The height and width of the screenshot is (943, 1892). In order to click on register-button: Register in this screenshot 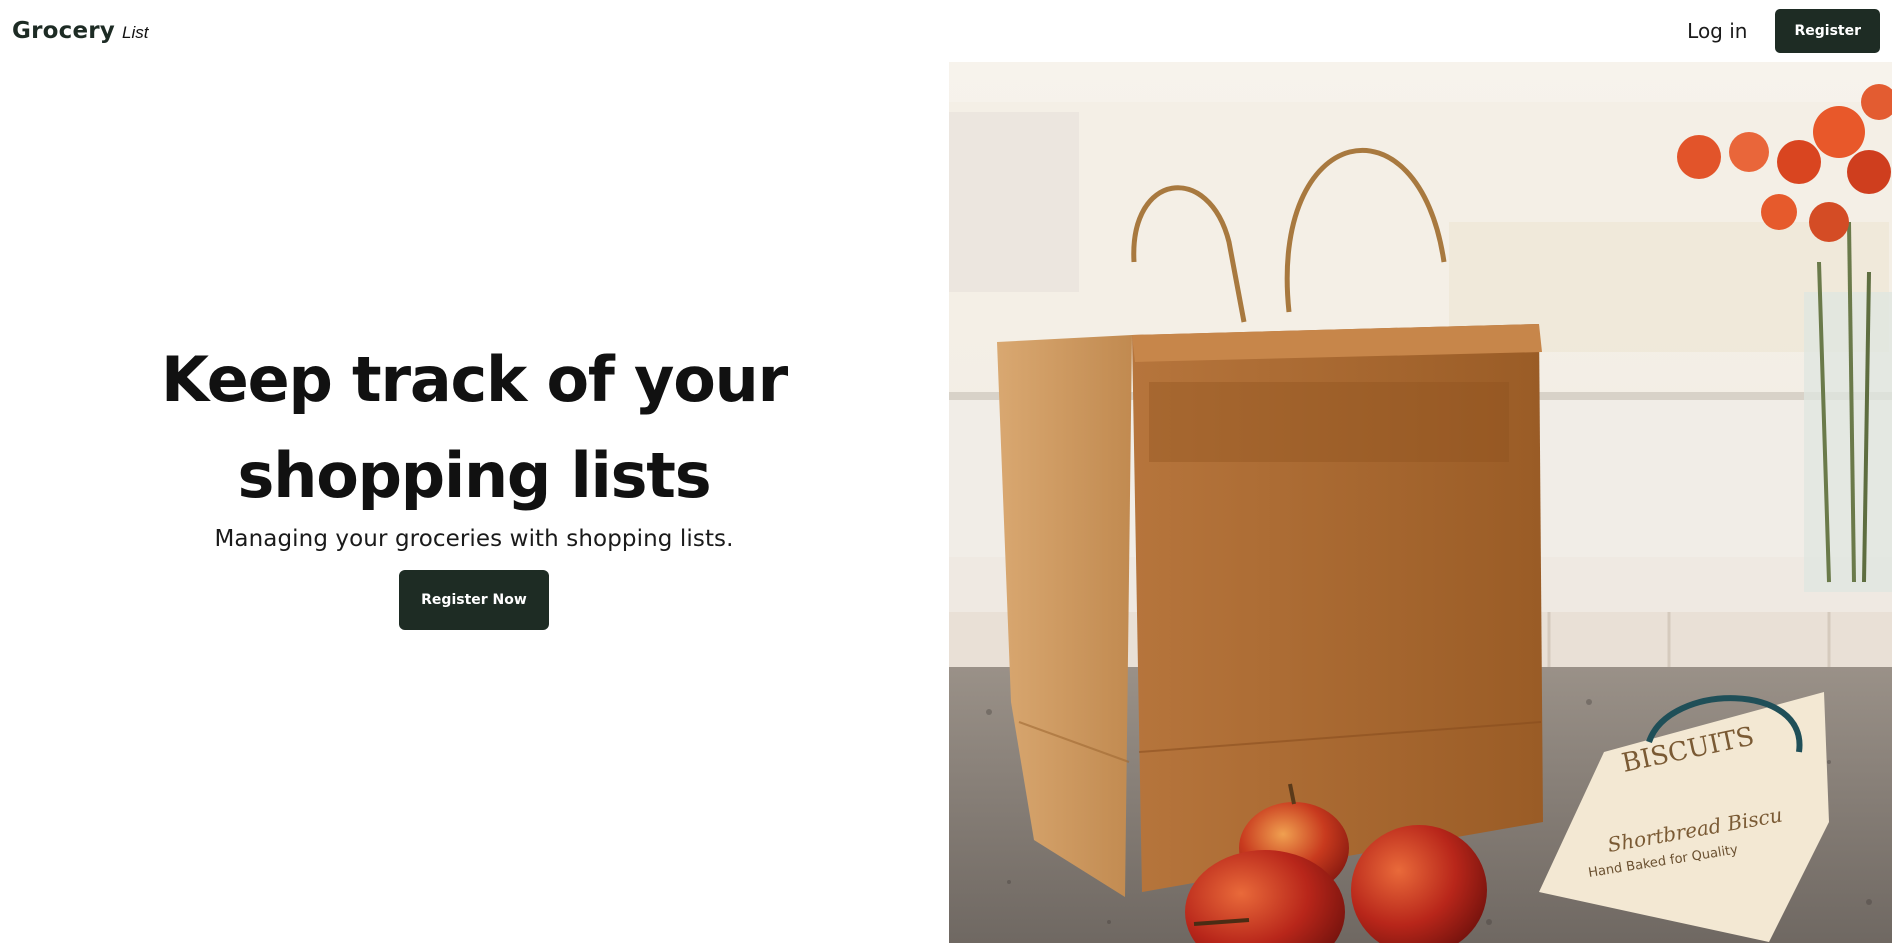, I will do `click(1827, 31)`.